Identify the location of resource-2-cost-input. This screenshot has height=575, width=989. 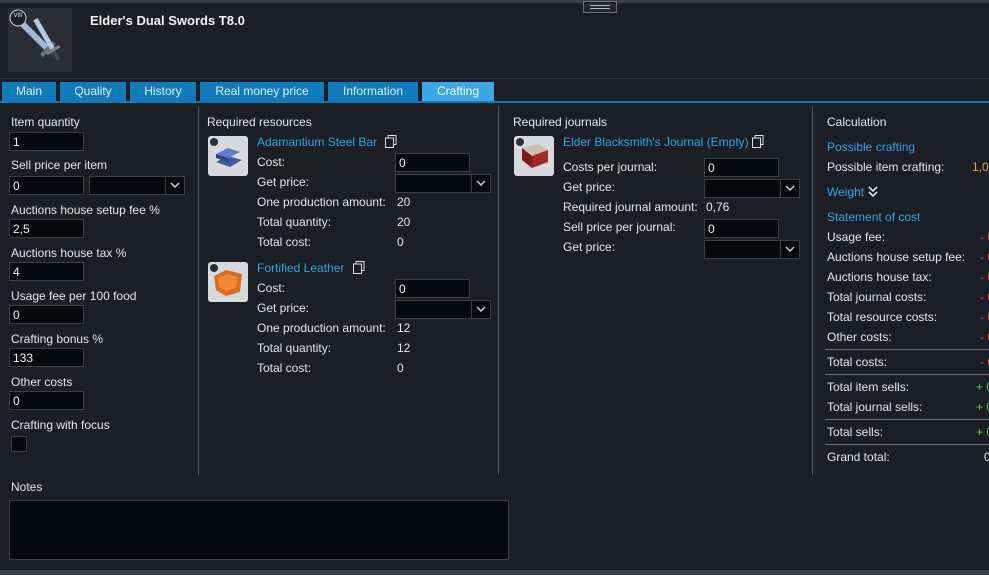
(432, 288).